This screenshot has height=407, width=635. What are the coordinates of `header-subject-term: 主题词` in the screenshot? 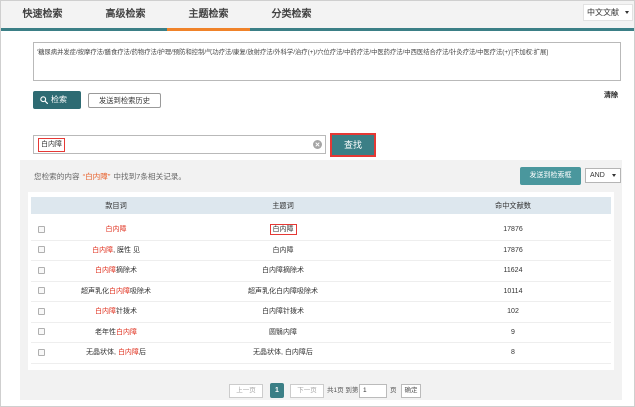 It's located at (283, 205).